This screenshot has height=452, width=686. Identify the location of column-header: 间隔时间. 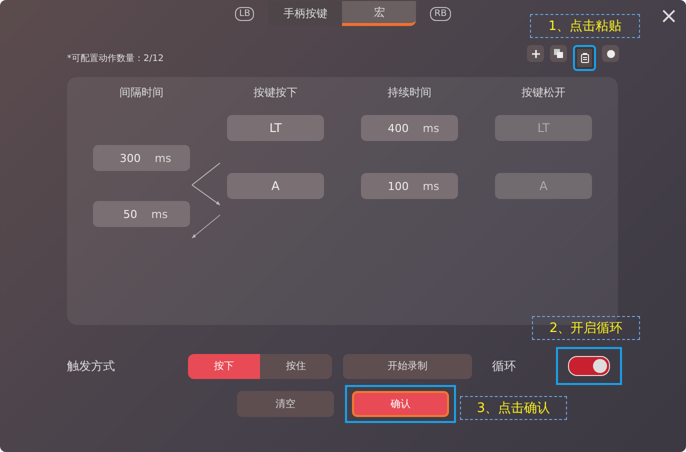
(142, 93).